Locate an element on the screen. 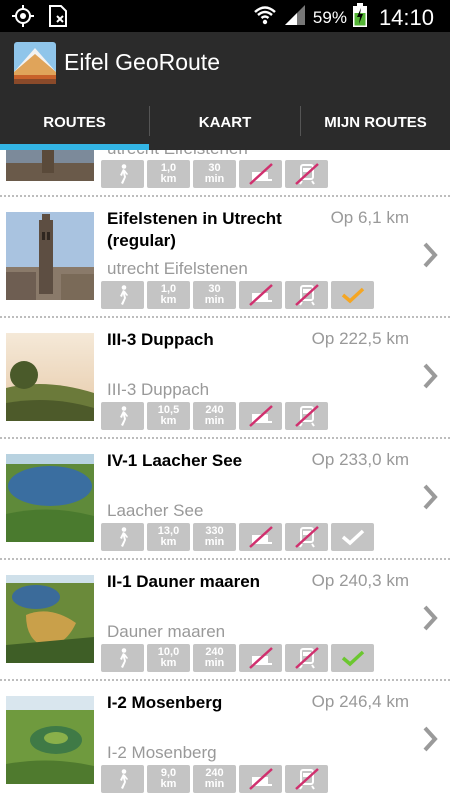 Image resolution: width=450 pixels, height=800 pixels. check-white-icon is located at coordinates (352, 537).